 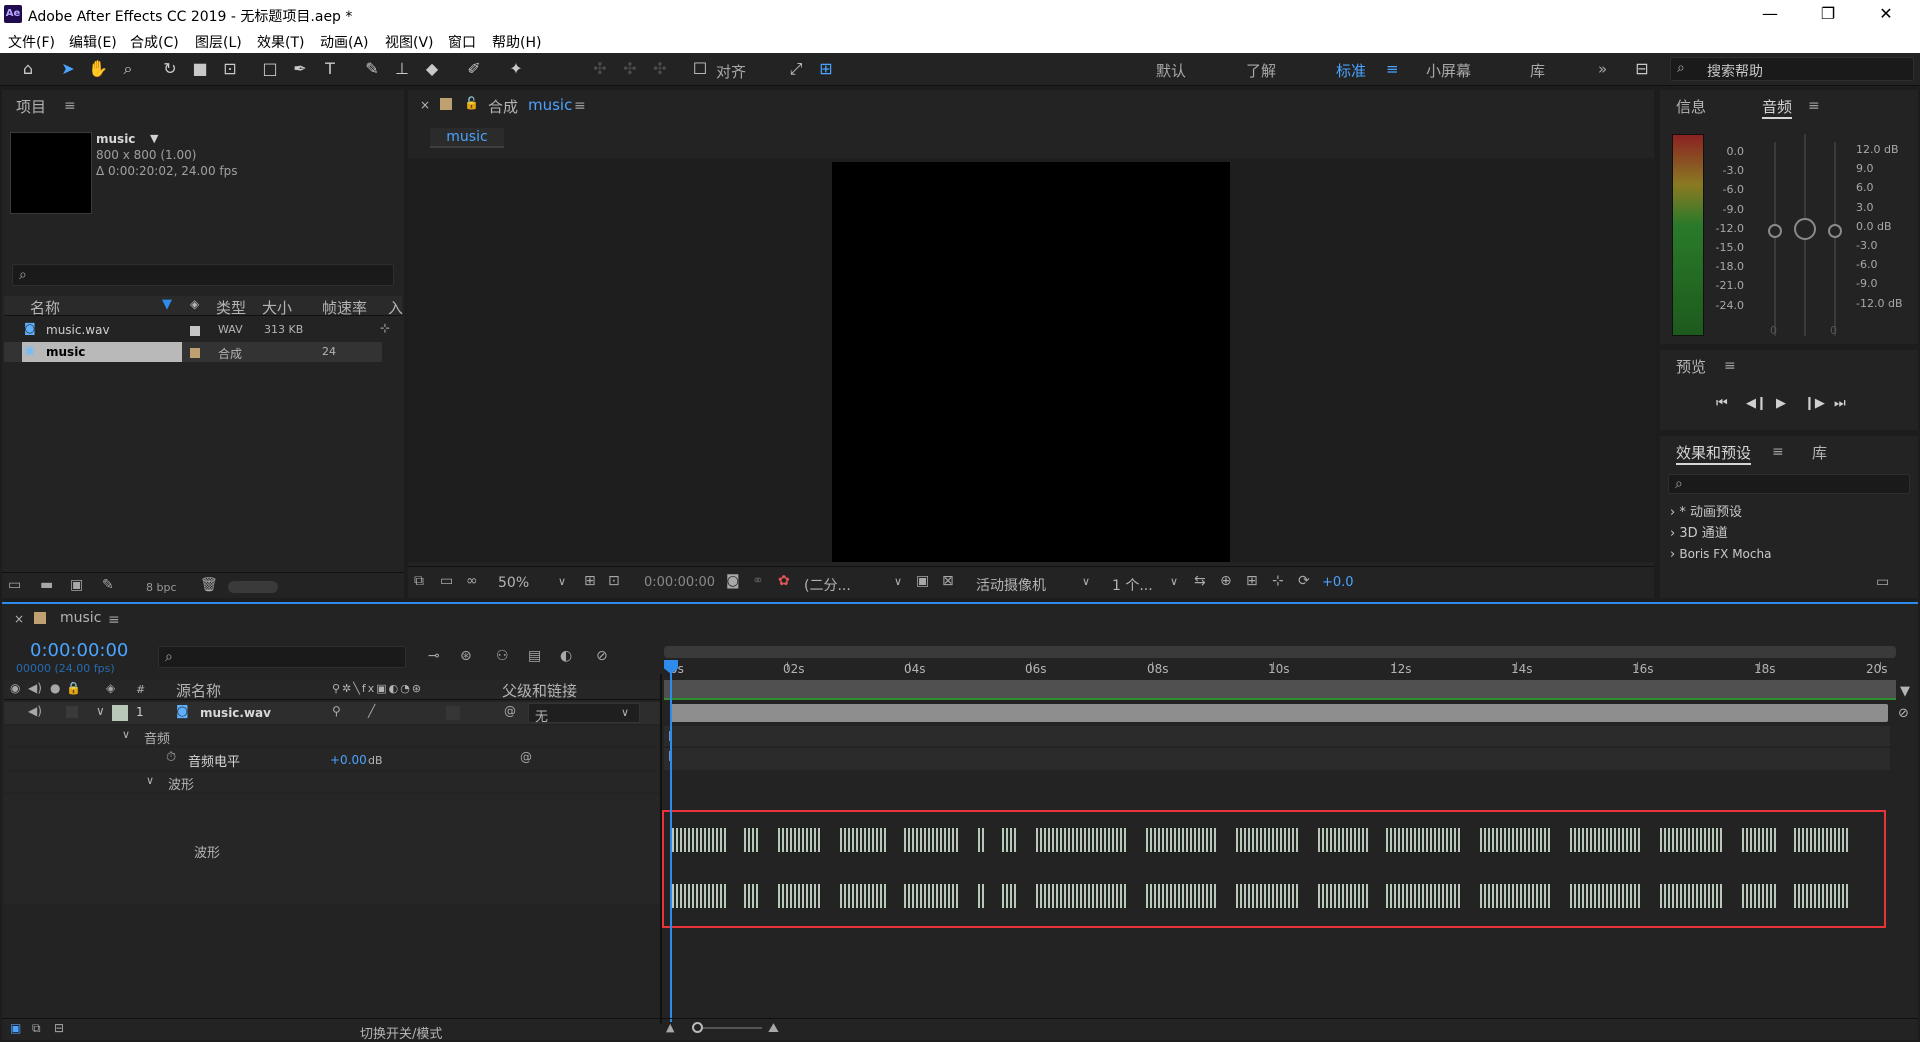 I want to click on fast-previews-icon: ⊕, so click(x=1226, y=581).